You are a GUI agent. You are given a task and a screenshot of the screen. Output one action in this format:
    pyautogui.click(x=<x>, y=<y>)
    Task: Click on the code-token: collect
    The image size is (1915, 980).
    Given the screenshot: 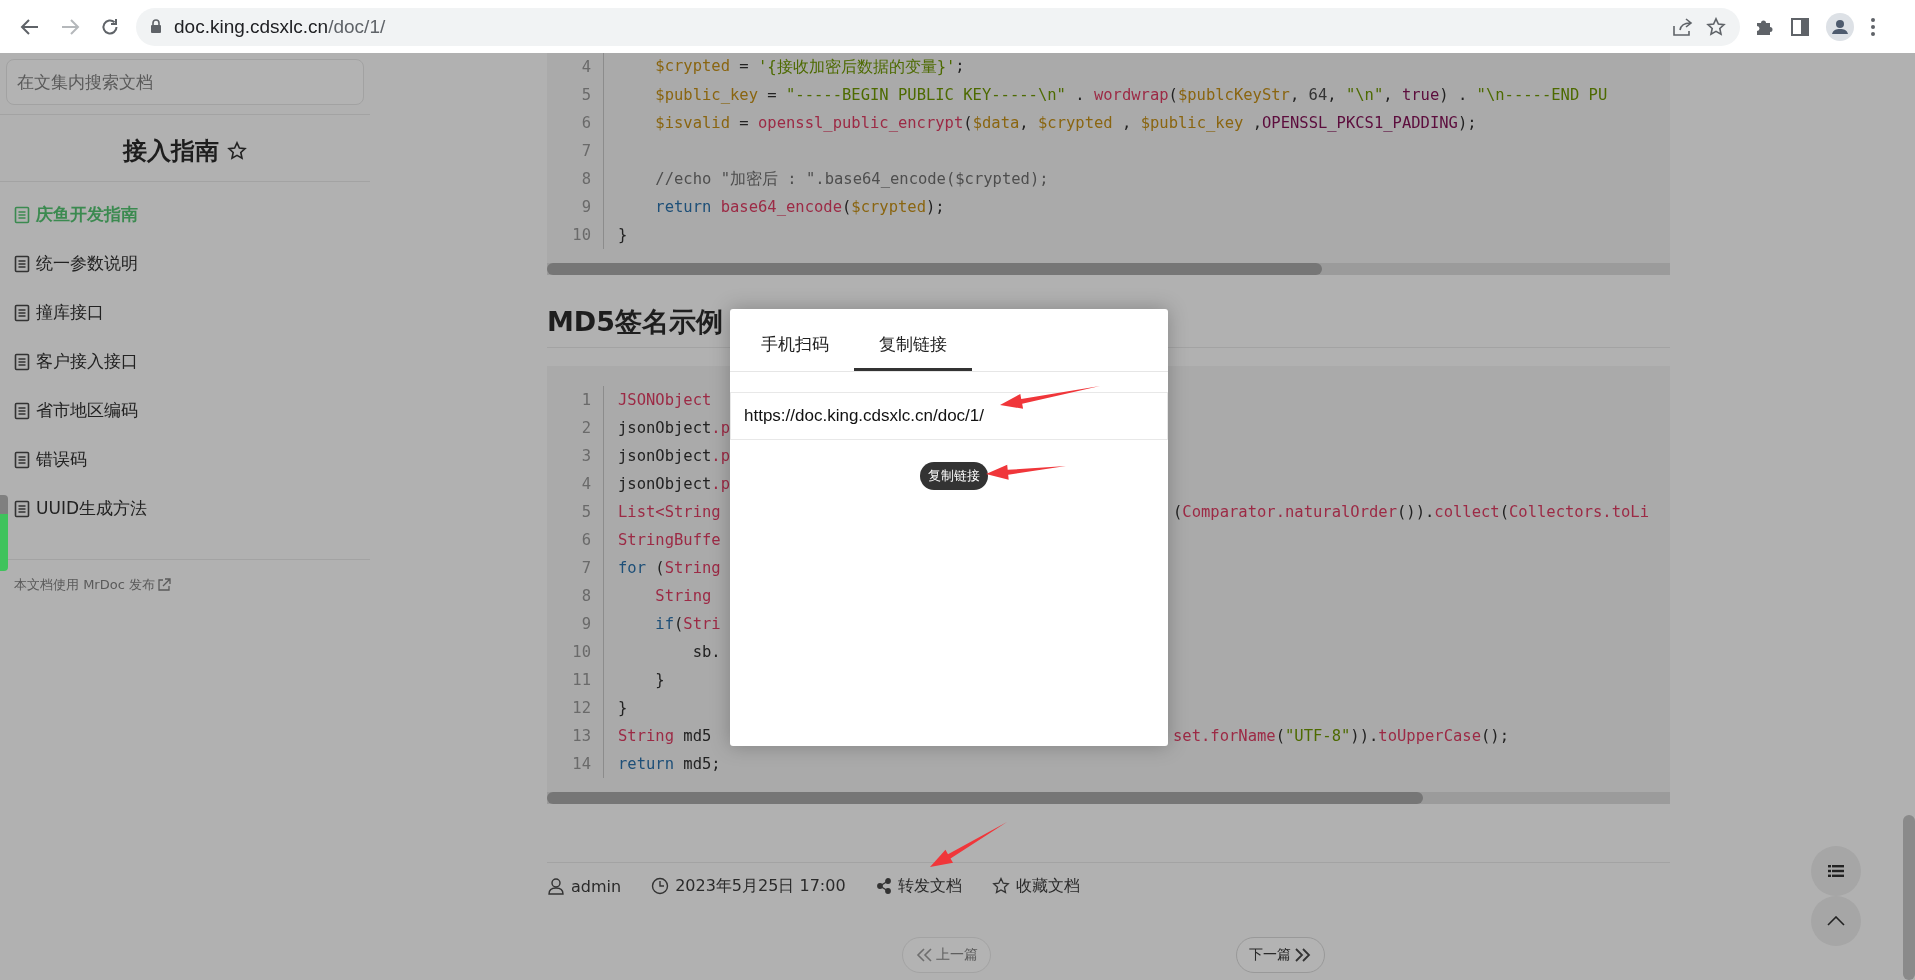 What is the action you would take?
    pyautogui.click(x=1467, y=512)
    